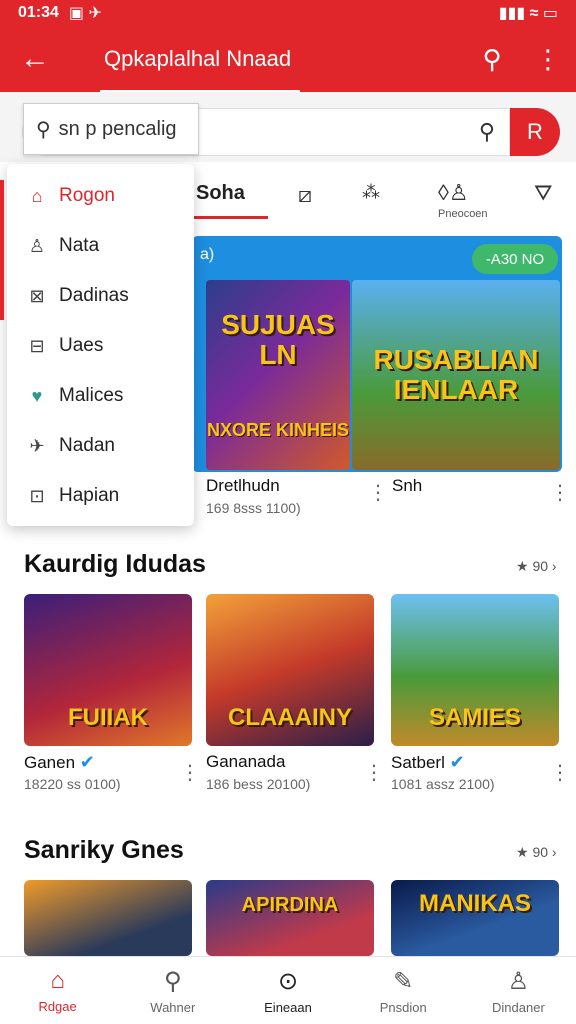 The height and width of the screenshot is (1024, 576). I want to click on game-subtitle: 186 bess 20100), so click(258, 784).